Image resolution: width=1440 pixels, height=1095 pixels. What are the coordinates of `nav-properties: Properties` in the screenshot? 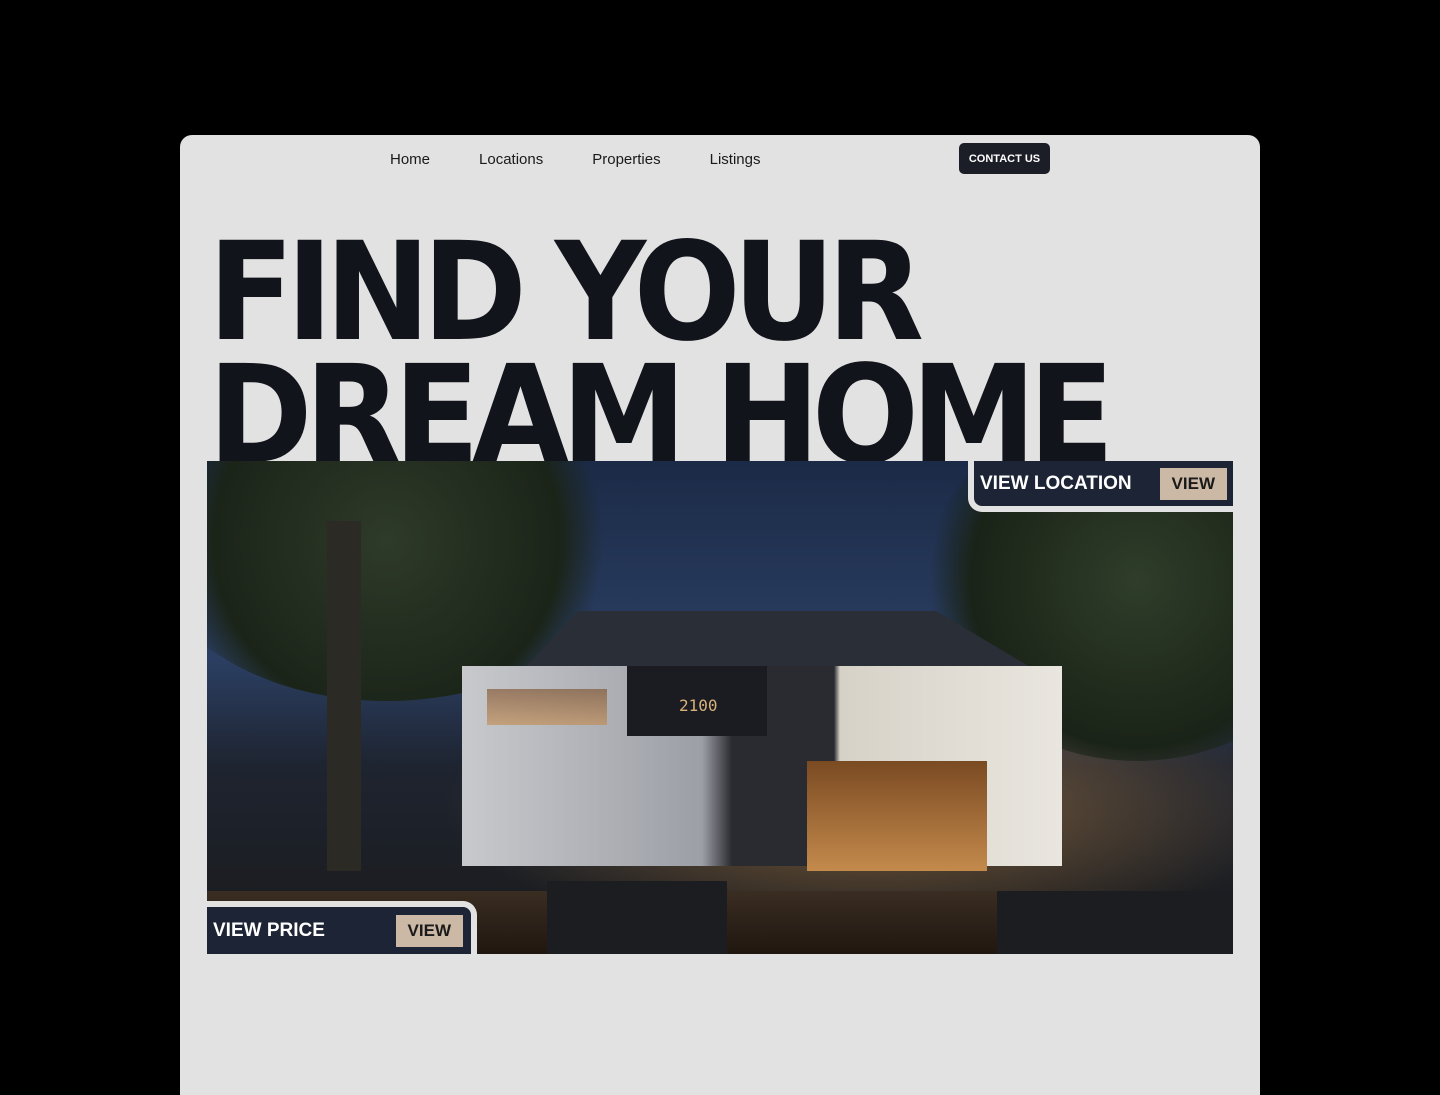 It's located at (626, 160).